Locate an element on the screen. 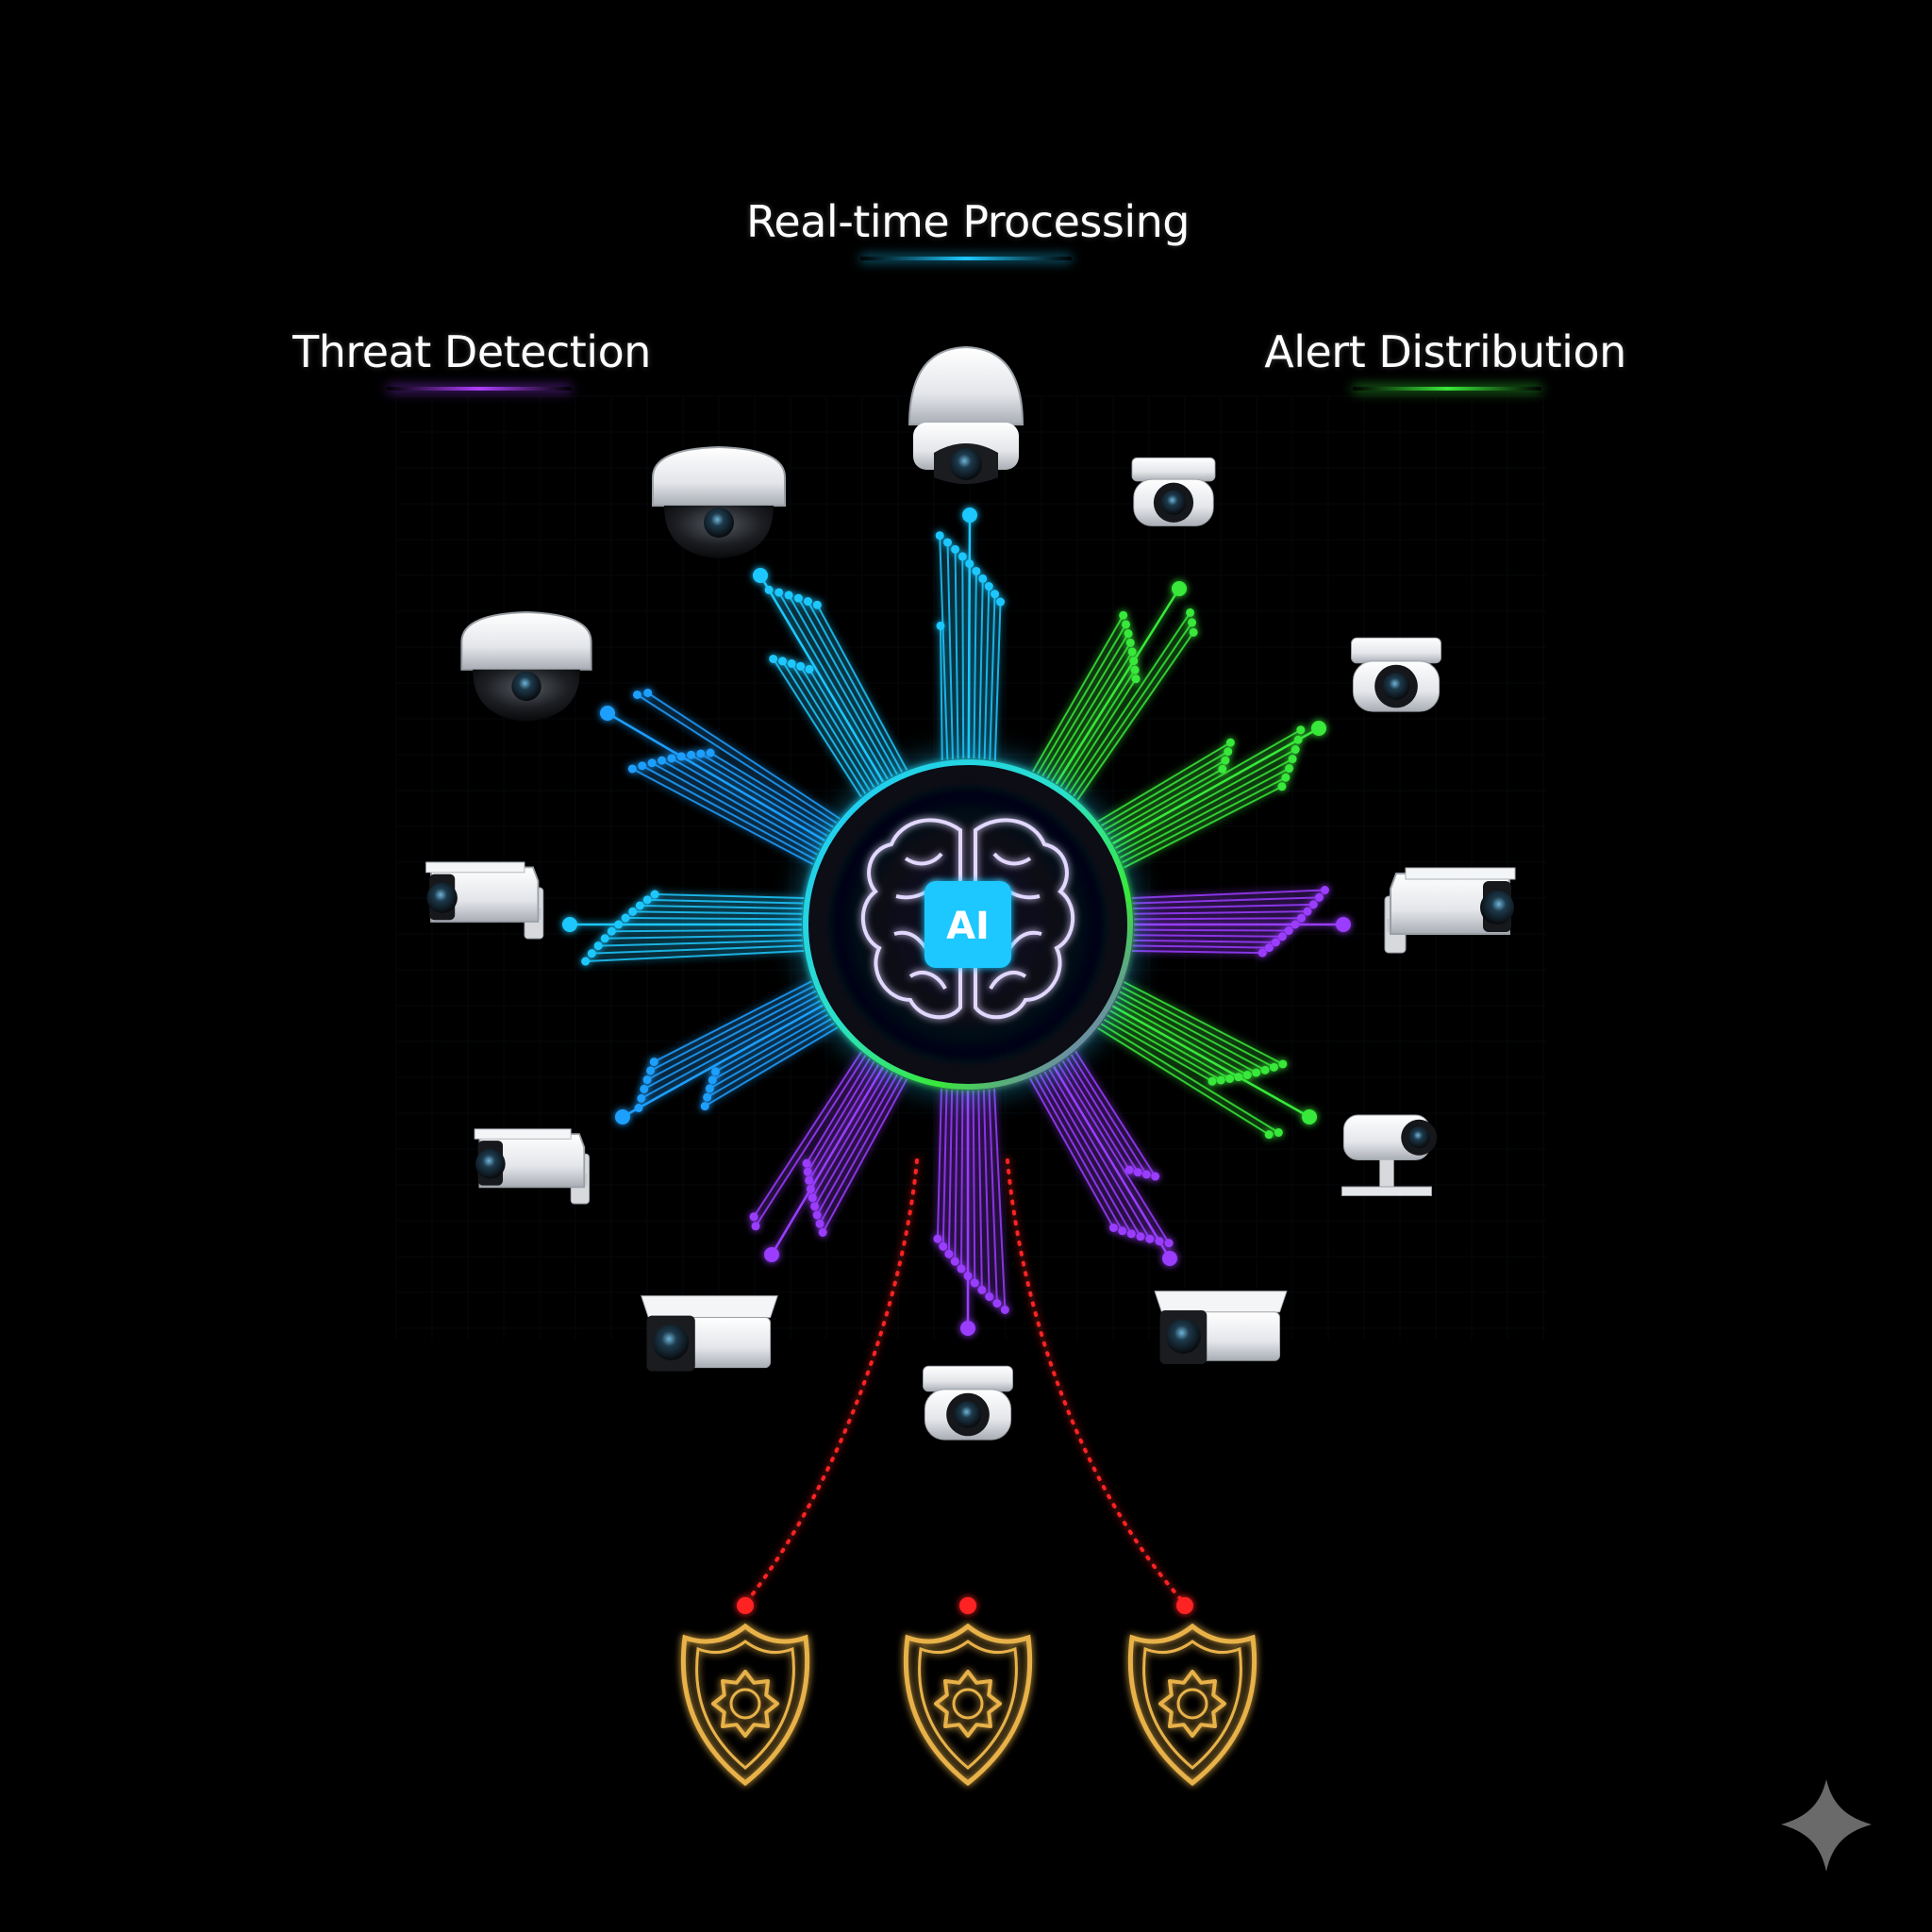  alert-distribution-label: Alert Distribution is located at coordinates (1445, 352).